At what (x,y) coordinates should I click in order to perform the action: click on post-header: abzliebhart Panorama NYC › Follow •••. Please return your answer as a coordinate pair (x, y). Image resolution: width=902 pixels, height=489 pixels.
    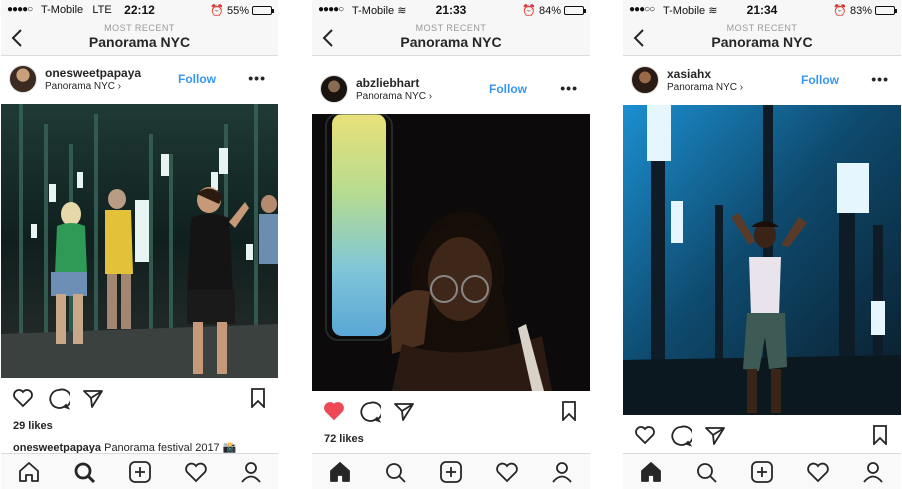
    Looking at the image, I should click on (451, 90).